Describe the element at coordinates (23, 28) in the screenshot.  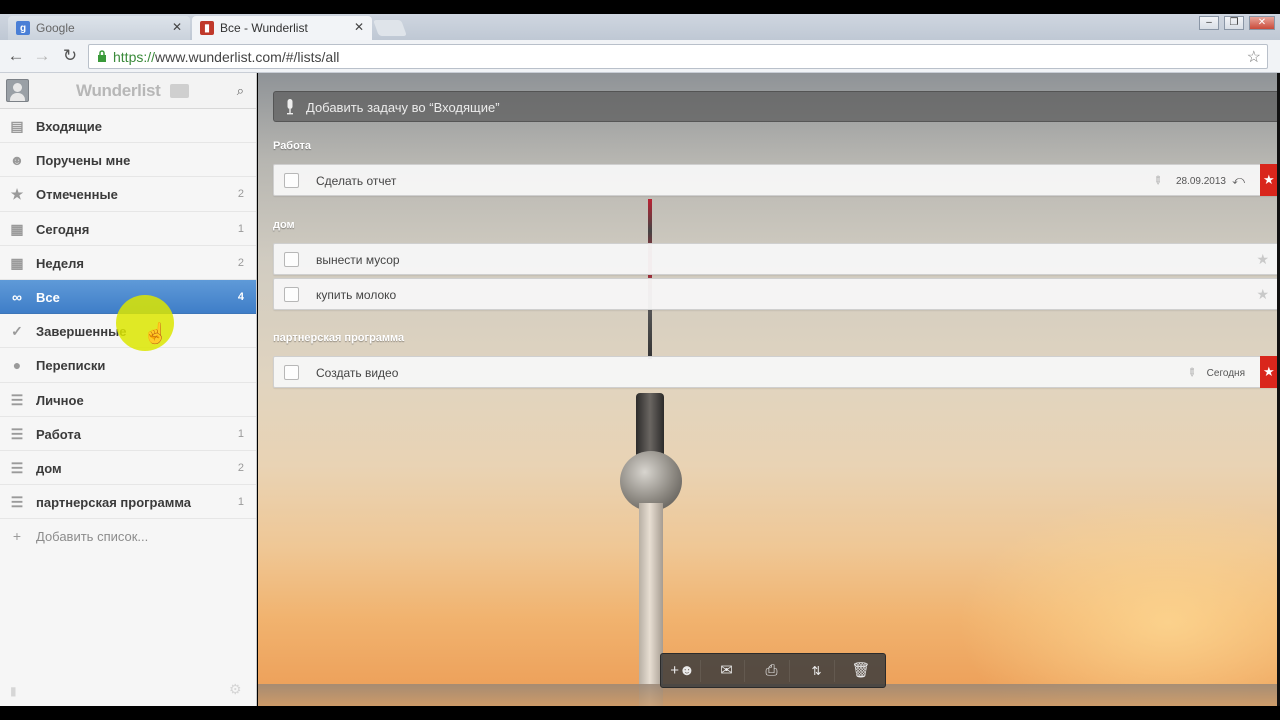
I see `google-icon: g` at that location.